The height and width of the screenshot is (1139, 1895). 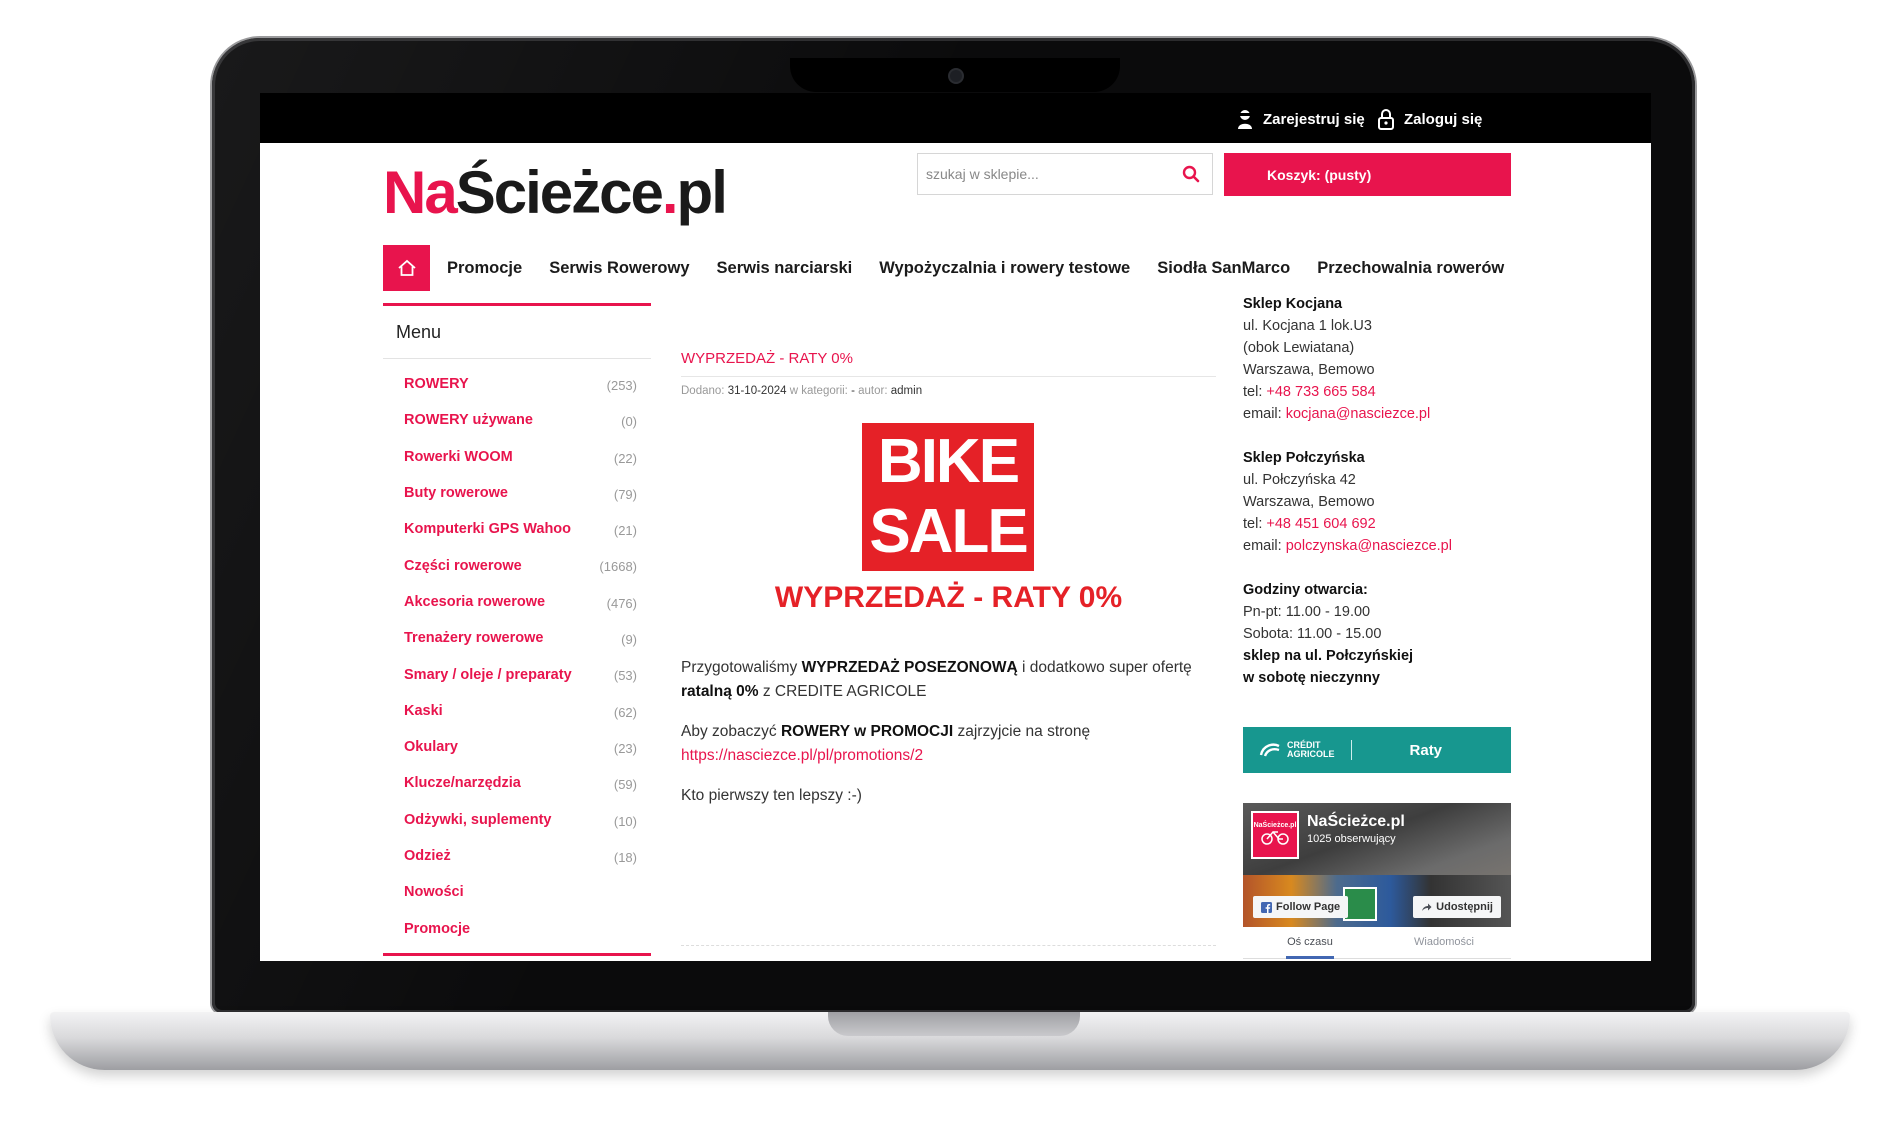 I want to click on store-email: polczynska@nasciezce.pl, so click(x=1369, y=546).